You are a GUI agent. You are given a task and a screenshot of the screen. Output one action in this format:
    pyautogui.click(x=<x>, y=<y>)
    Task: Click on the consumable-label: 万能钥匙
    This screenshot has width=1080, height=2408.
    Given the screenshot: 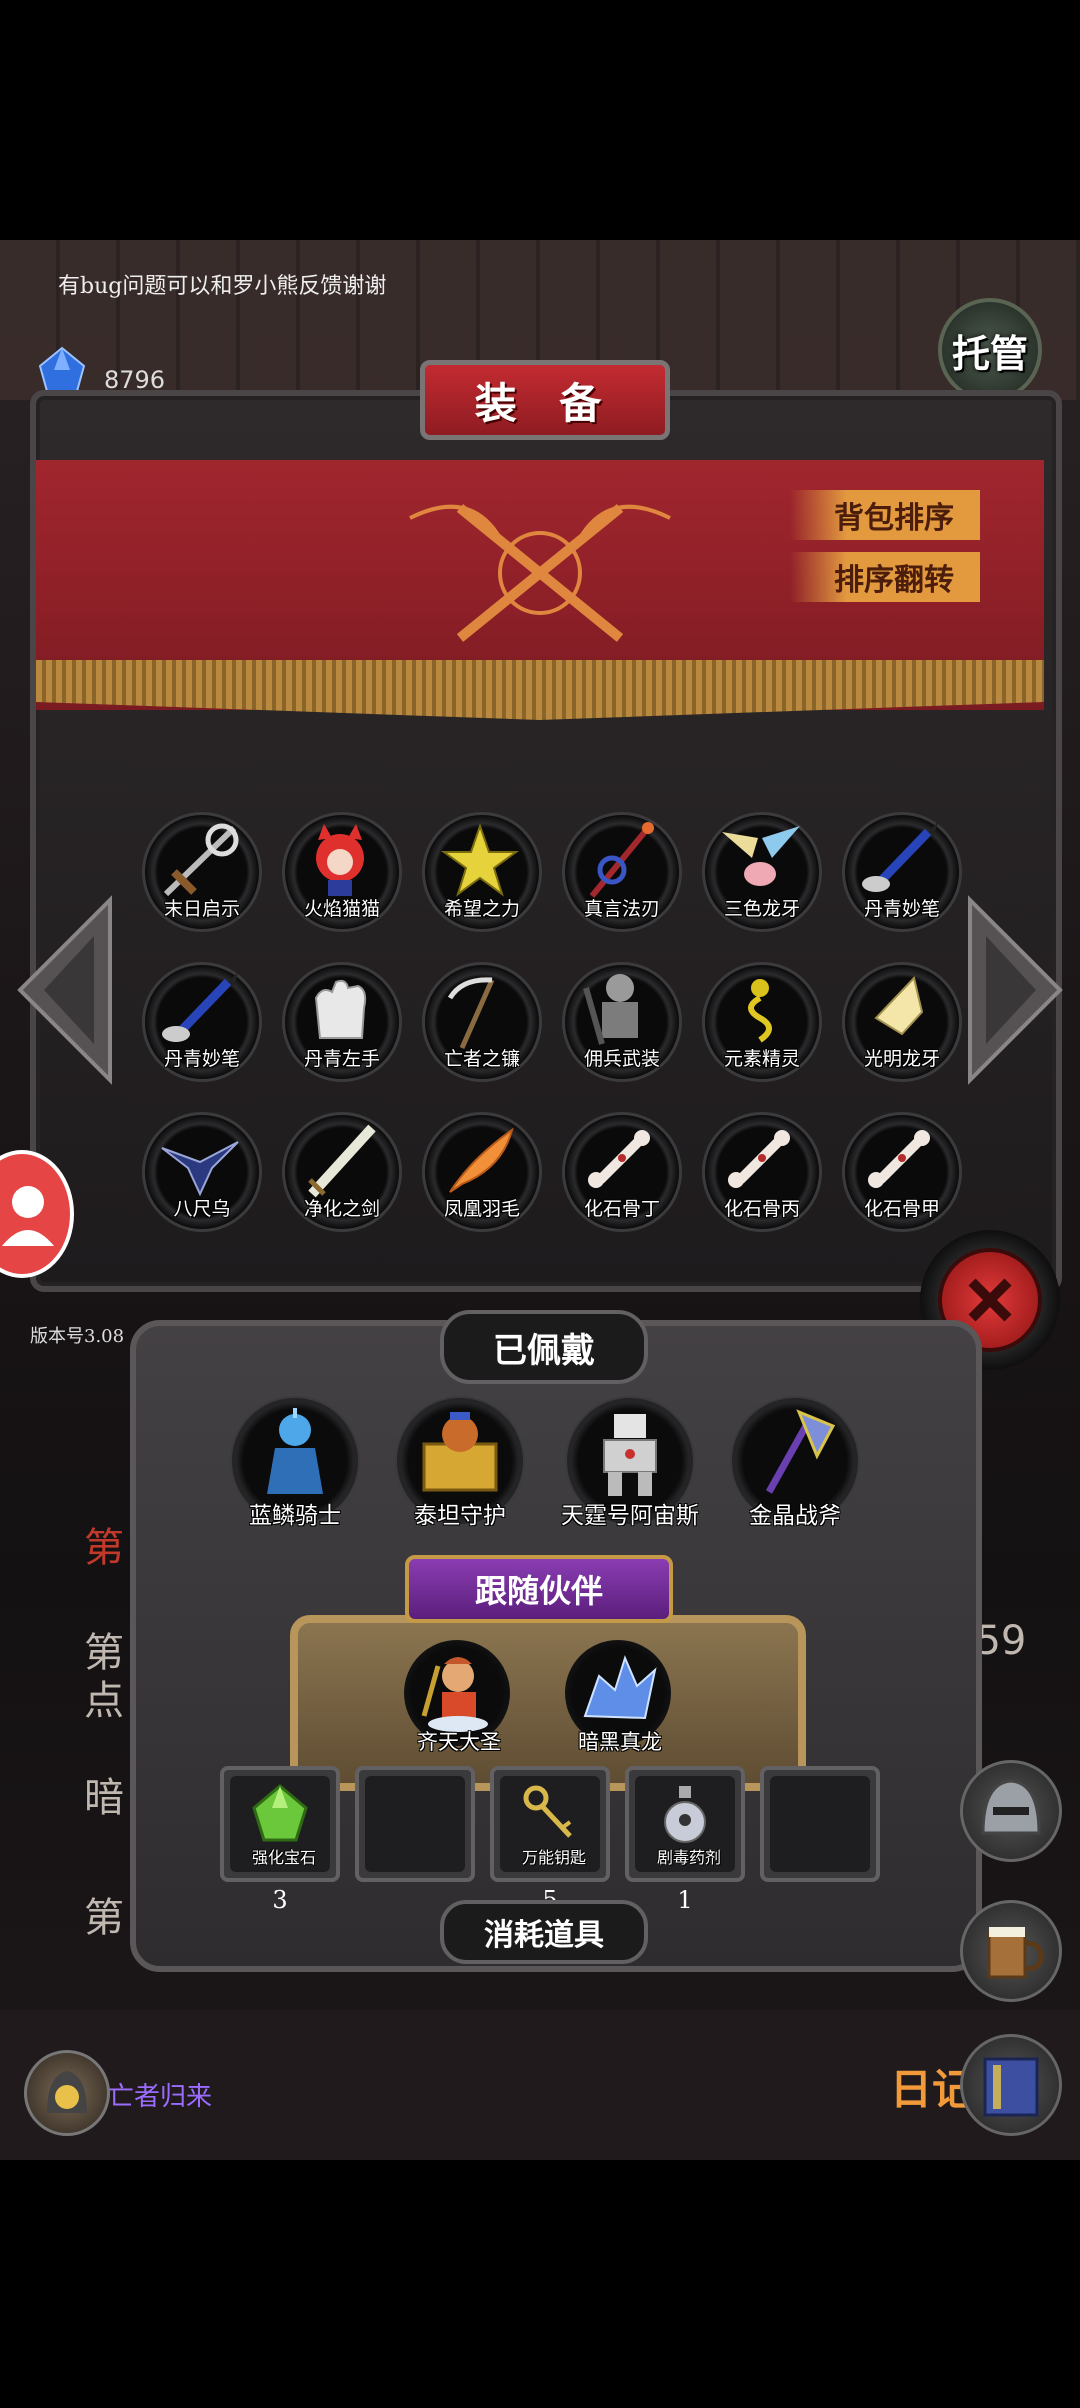 What is the action you would take?
    pyautogui.click(x=553, y=1857)
    